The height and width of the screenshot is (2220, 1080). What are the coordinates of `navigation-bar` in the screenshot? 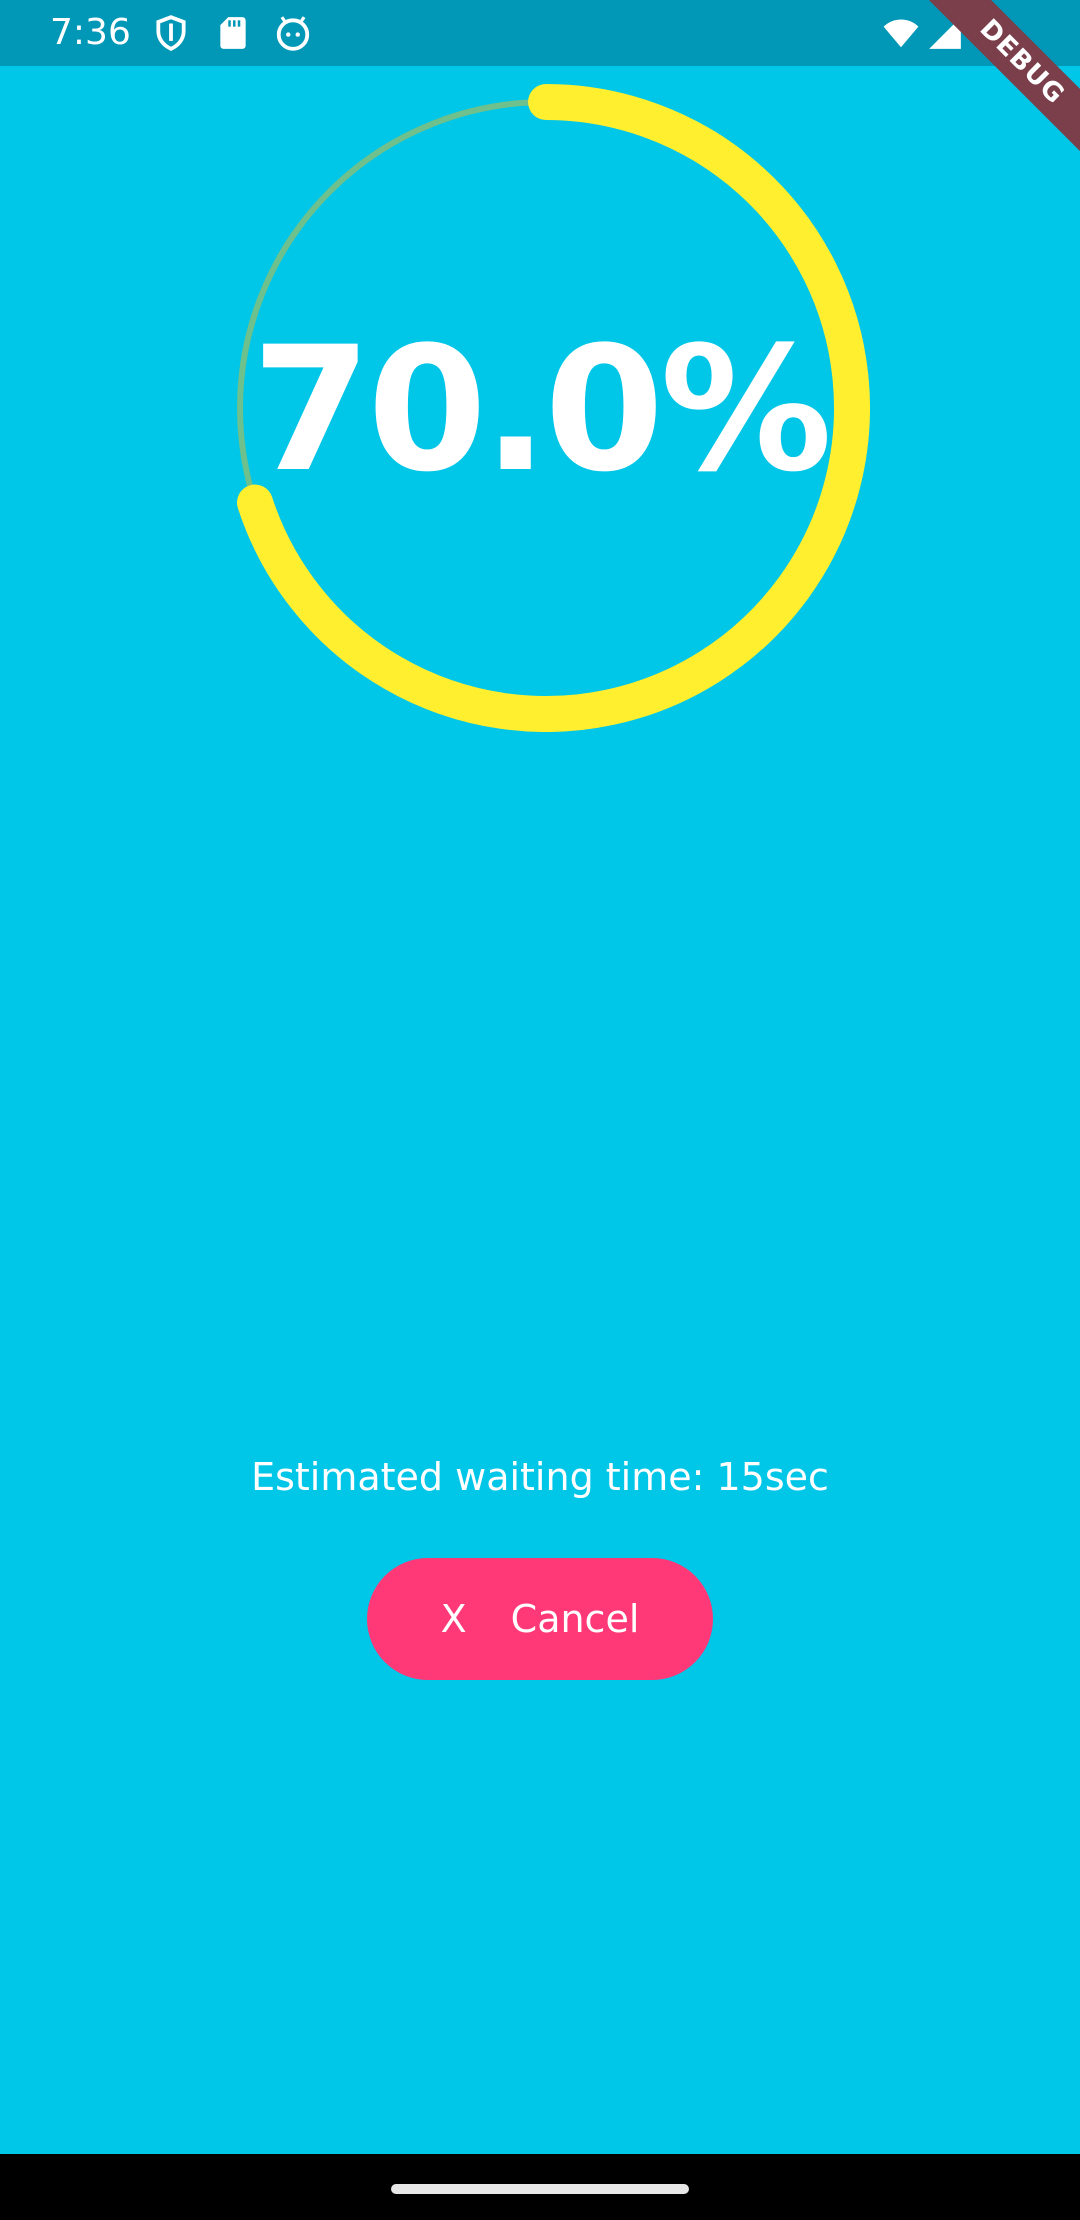 It's located at (540, 2187).